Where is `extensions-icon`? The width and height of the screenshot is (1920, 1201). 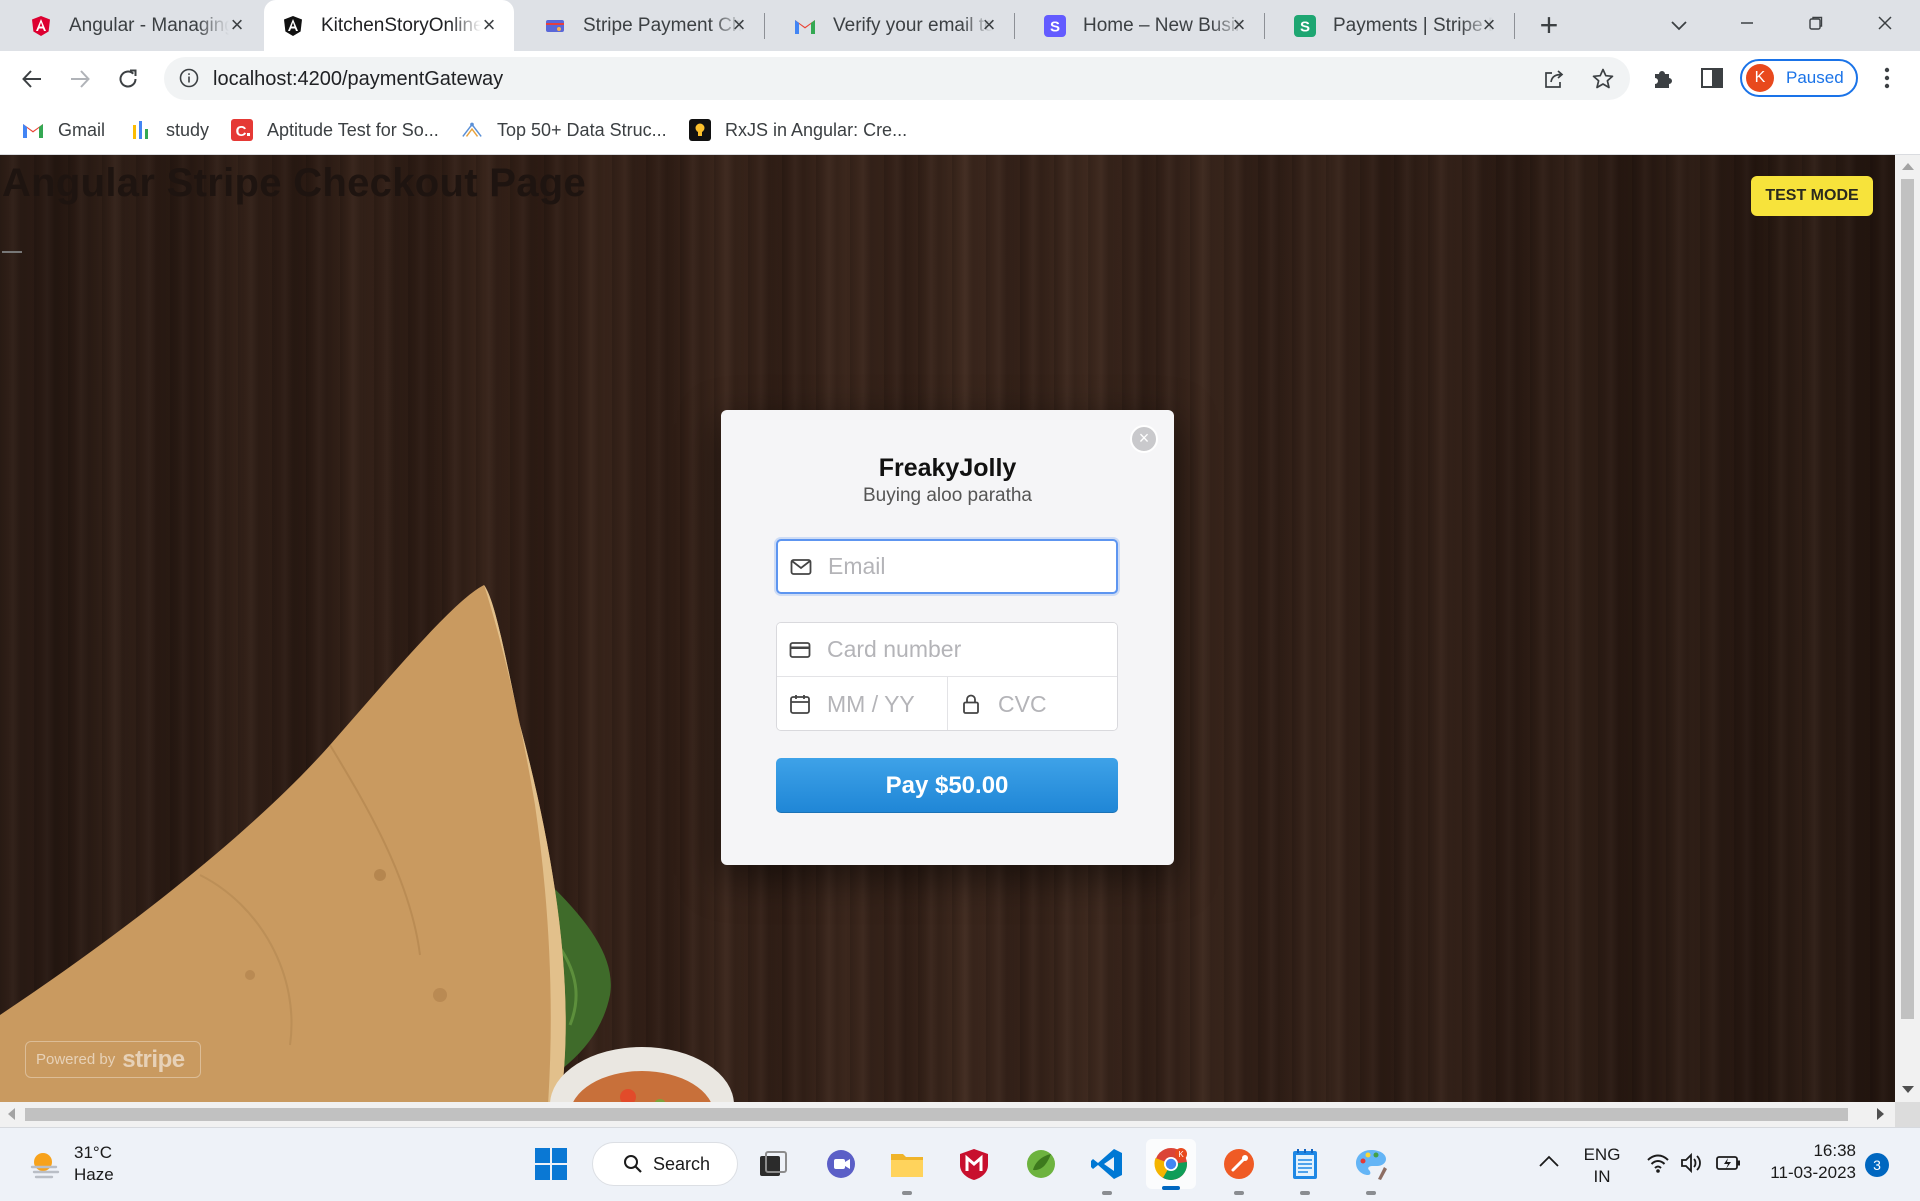 extensions-icon is located at coordinates (1663, 78).